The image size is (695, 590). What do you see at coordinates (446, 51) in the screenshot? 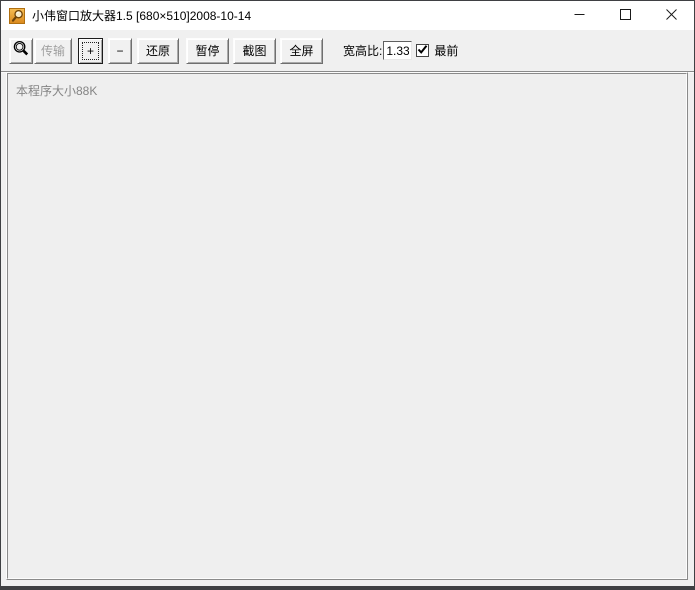
I see `topmost-label: 最前` at bounding box center [446, 51].